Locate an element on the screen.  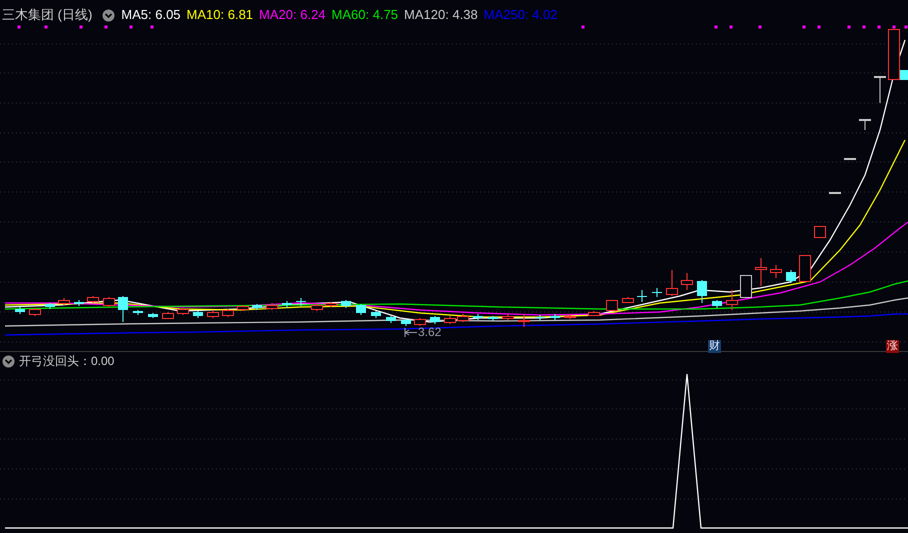
ma-legend-label: MA10: 6.81 is located at coordinates (220, 15).